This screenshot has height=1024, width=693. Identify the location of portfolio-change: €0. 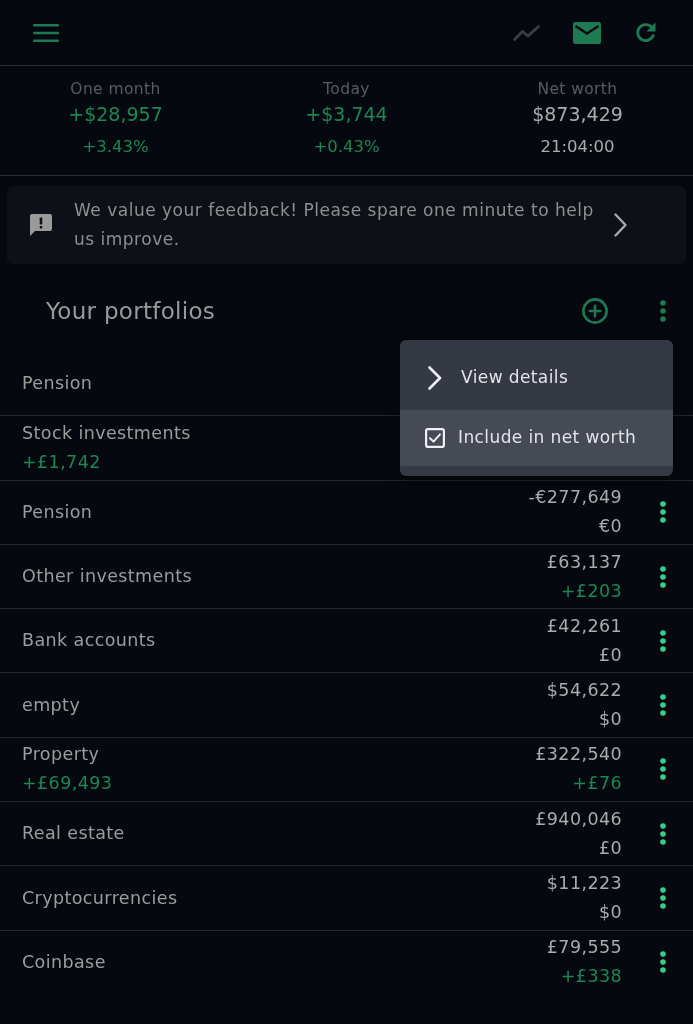
(610, 527).